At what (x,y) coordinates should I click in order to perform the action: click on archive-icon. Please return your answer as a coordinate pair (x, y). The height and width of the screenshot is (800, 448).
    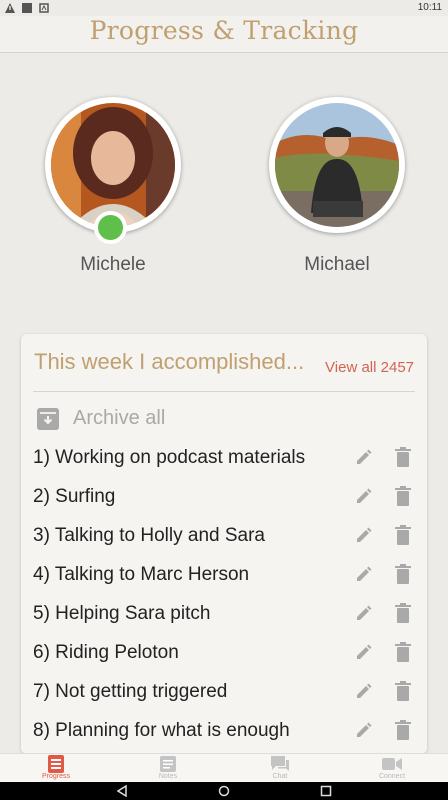
    Looking at the image, I should click on (48, 419).